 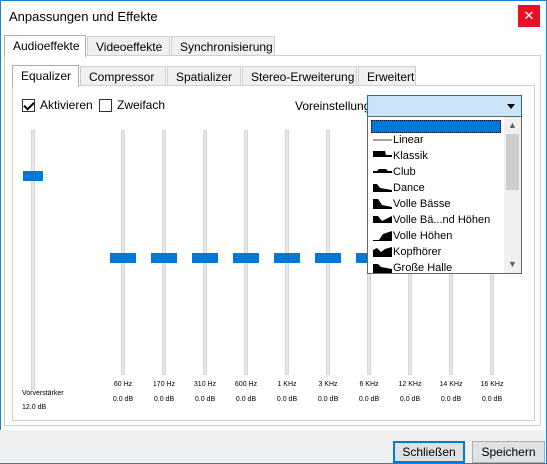 I want to click on preset-select, so click(x=444, y=106).